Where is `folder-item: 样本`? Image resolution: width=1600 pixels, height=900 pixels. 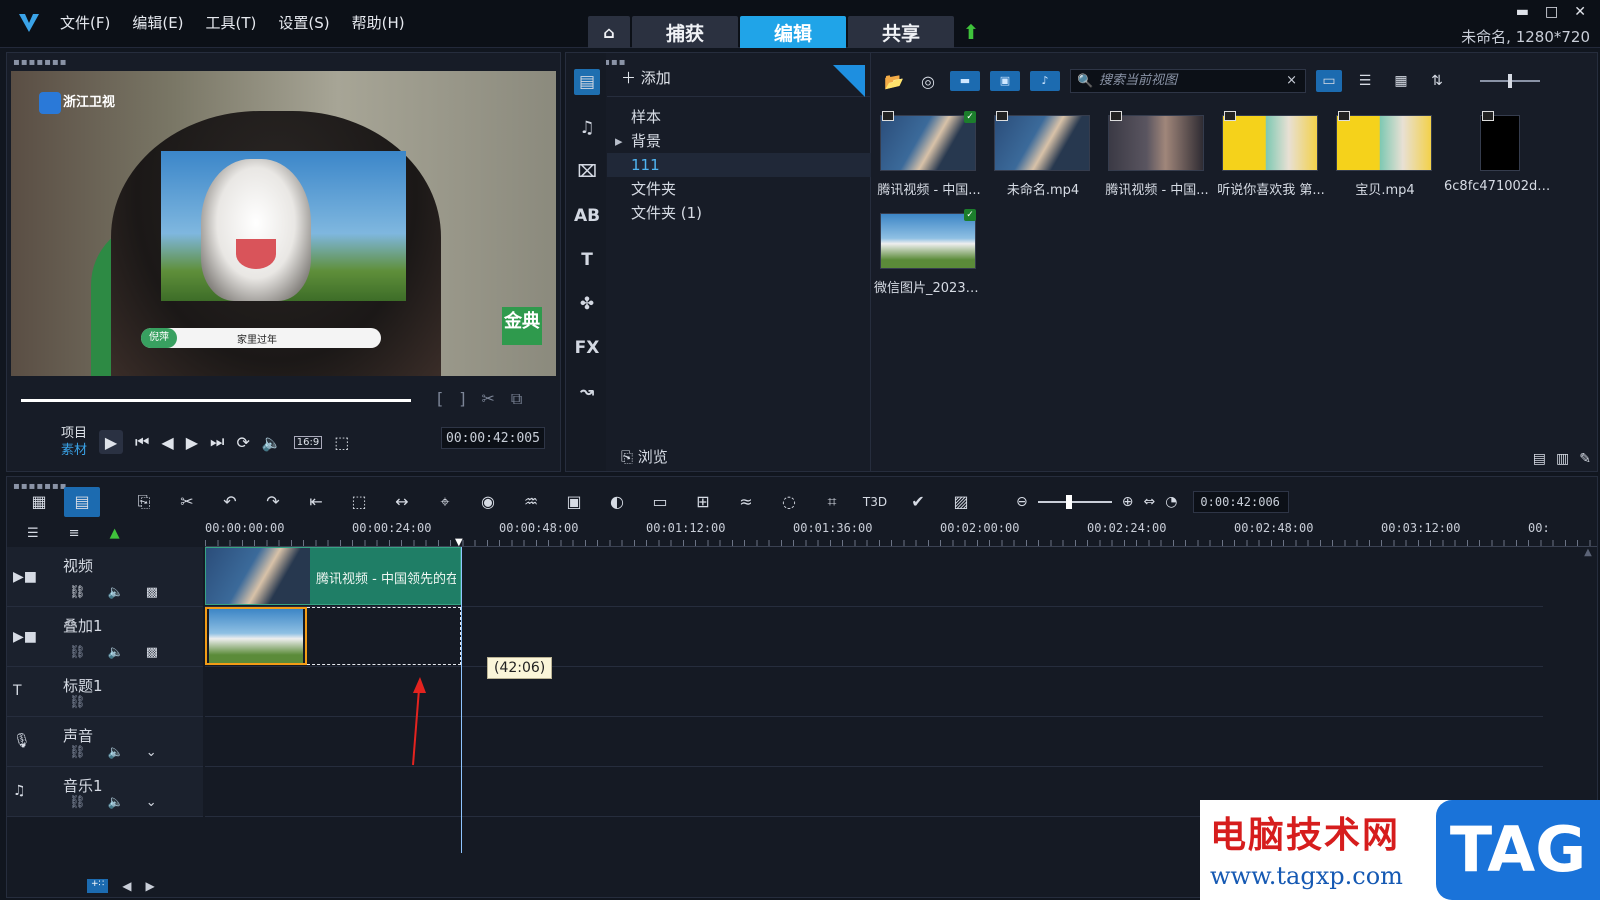 folder-item: 样本 is located at coordinates (739, 117).